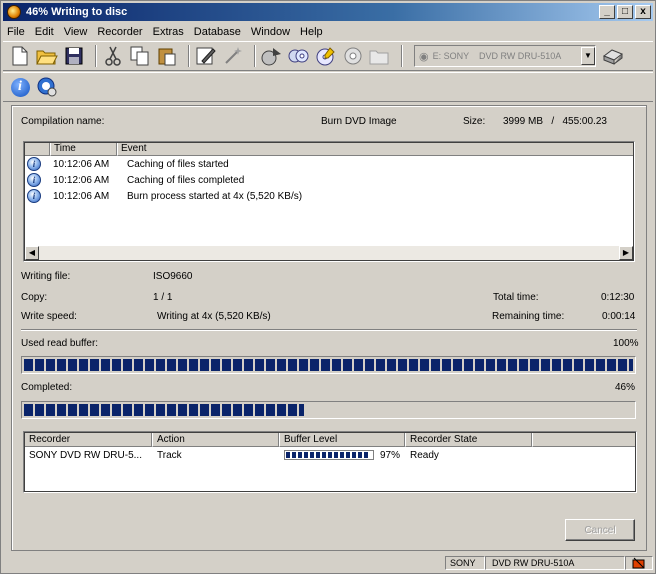  Describe the element at coordinates (163, 297) in the screenshot. I see `copy-value: 1 / 1` at that location.